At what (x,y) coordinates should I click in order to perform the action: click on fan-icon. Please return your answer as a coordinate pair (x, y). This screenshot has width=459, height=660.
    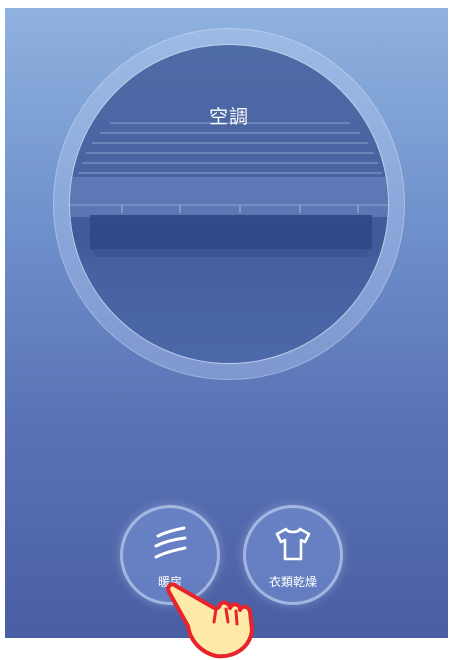
    Looking at the image, I should click on (74, 56).